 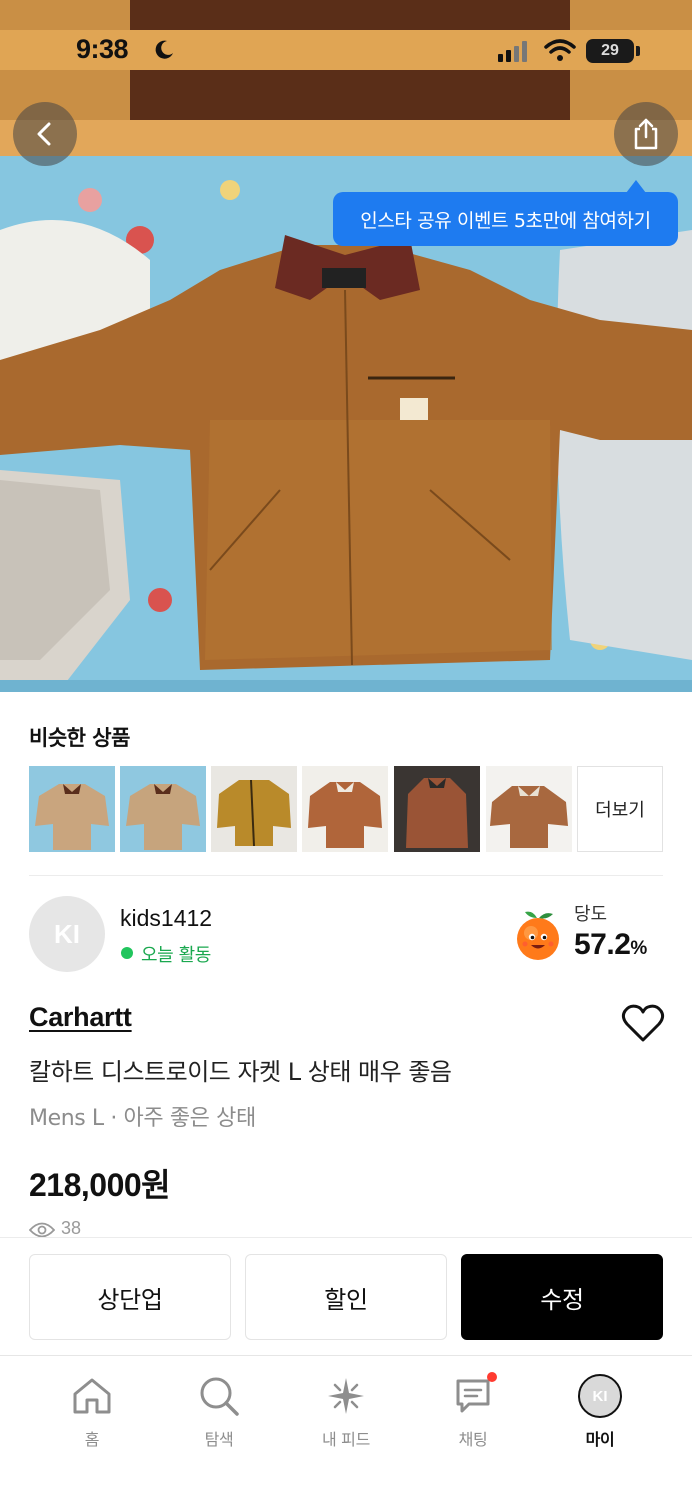 I want to click on sweetness-number: 57.2, so click(x=602, y=944).